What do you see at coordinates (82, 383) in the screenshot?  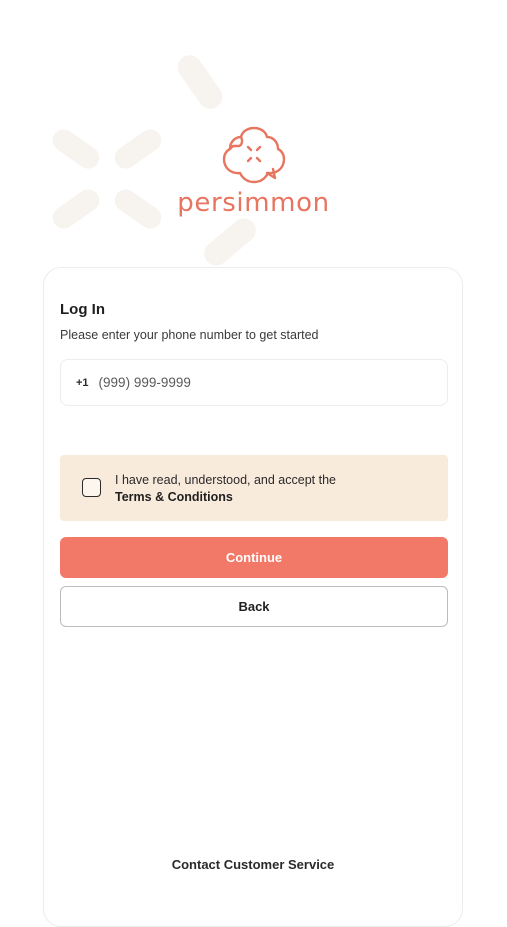 I see `country-code: +1` at bounding box center [82, 383].